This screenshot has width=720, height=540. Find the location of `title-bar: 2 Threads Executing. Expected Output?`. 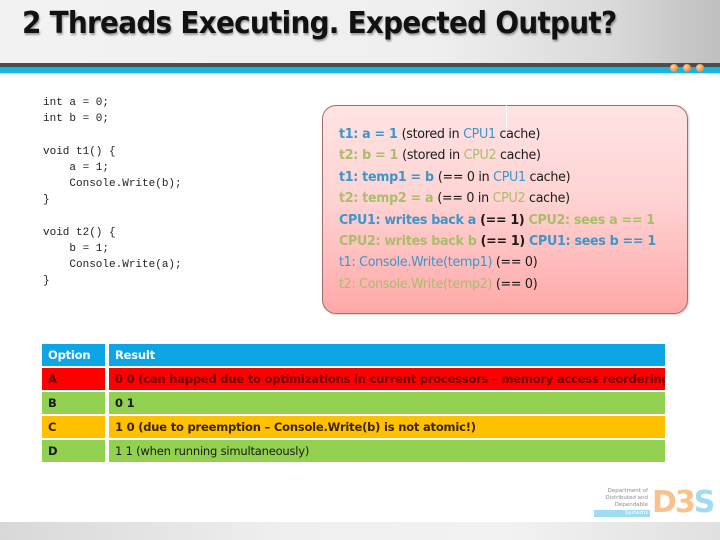

title-bar: 2 Threads Executing. Expected Output? is located at coordinates (360, 31).